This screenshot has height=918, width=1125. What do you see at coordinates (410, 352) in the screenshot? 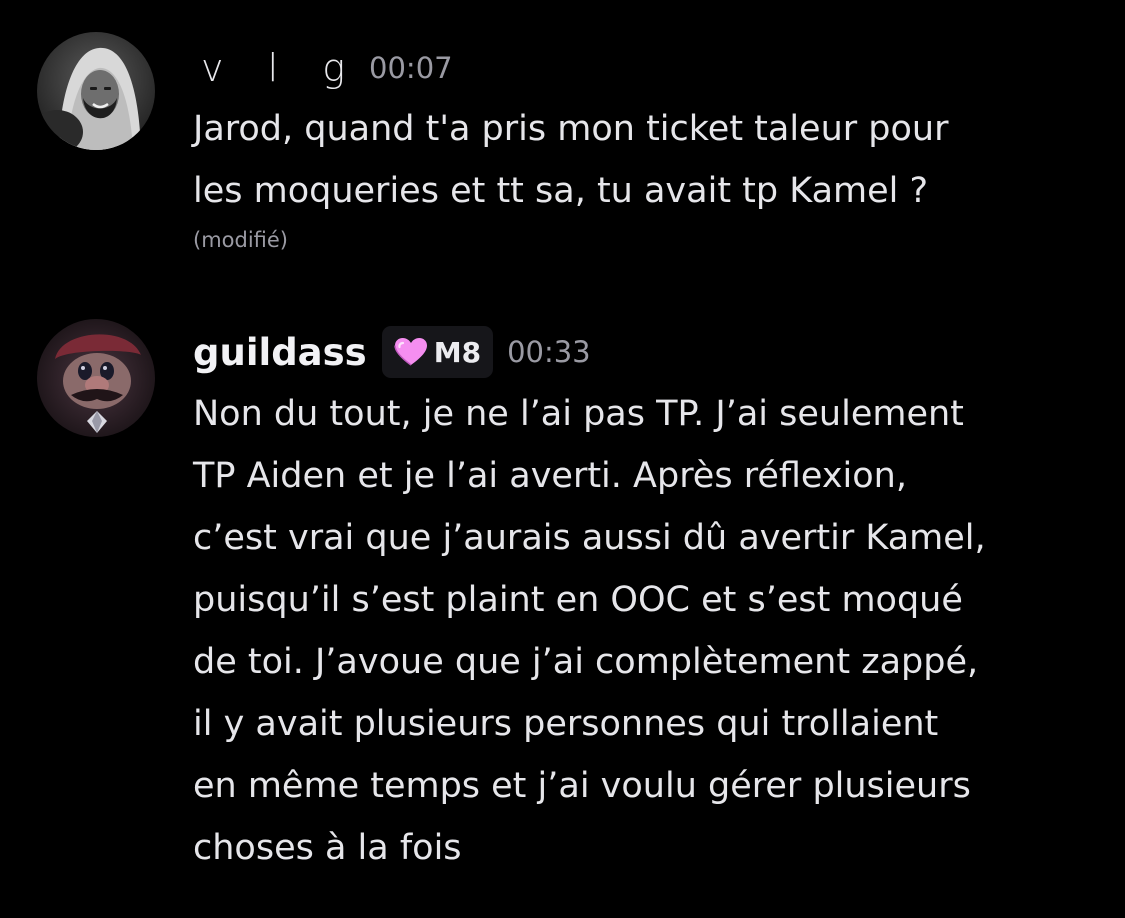
I see `pink-heart-icon` at bounding box center [410, 352].